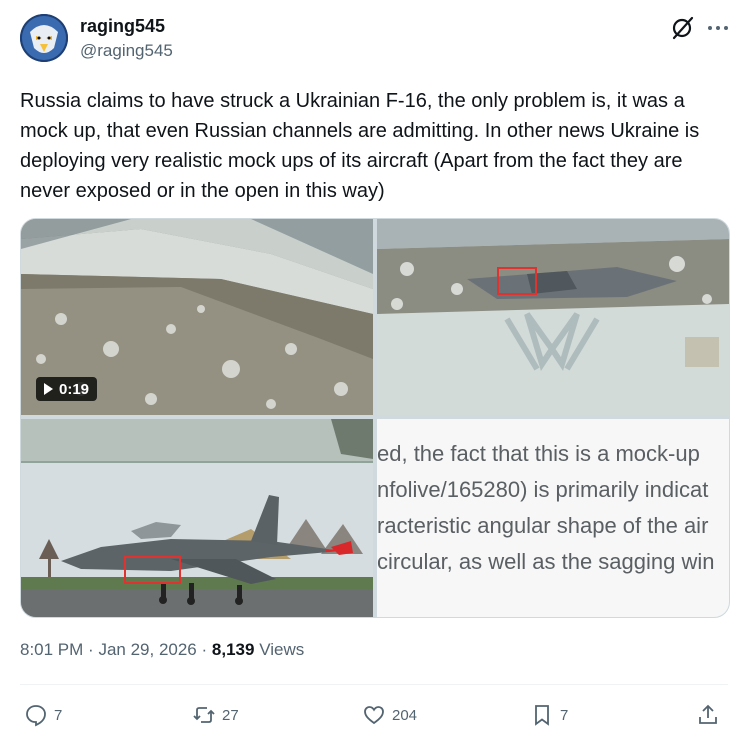 This screenshot has width=748, height=745. I want to click on divider, so click(374, 684).